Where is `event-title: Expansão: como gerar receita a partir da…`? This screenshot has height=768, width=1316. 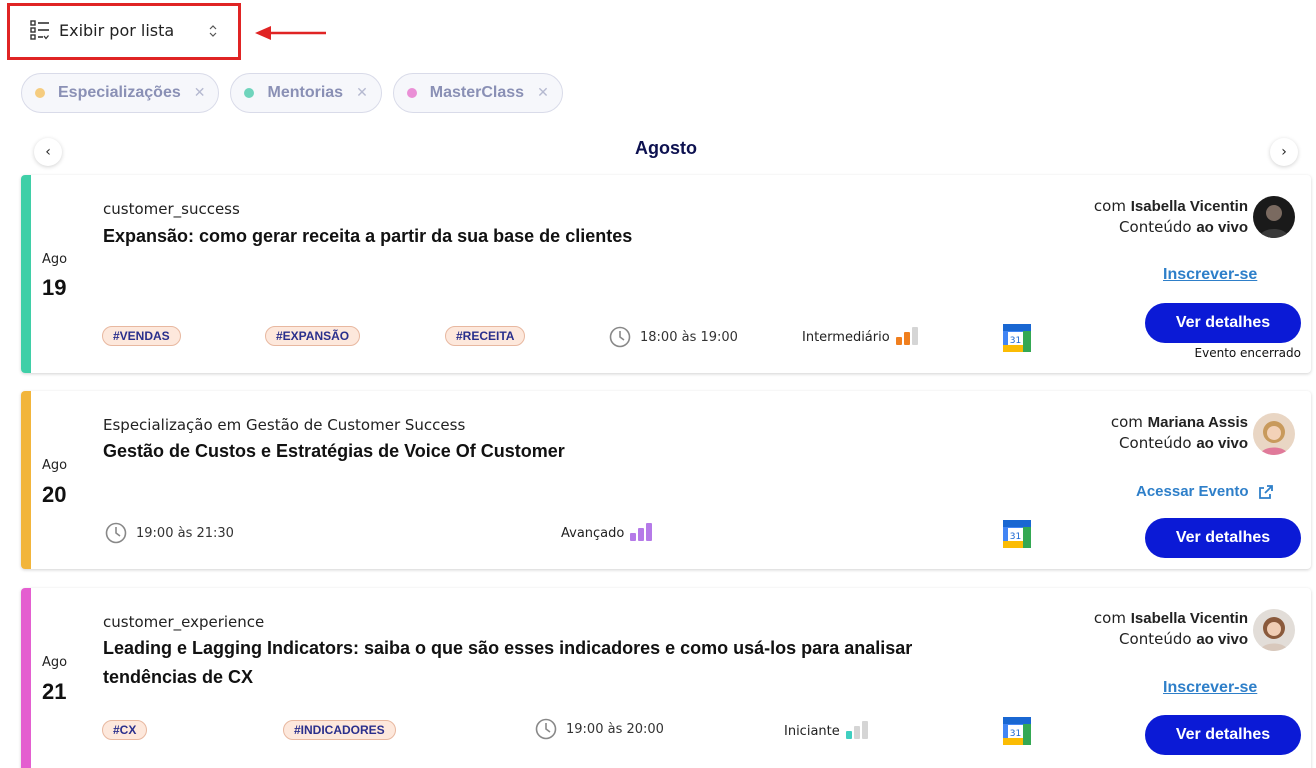 event-title: Expansão: como gerar receita a partir da… is located at coordinates (543, 236).